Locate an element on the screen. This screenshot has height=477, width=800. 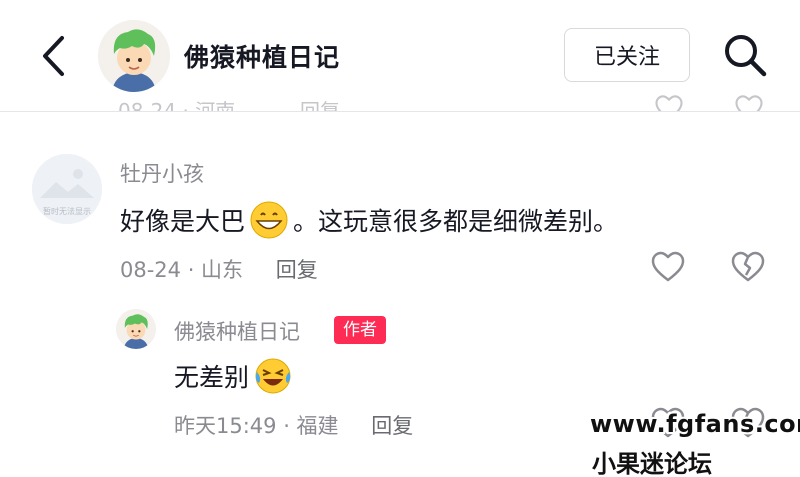
comment-meta: 08-24 · 山东 回复 is located at coordinates (219, 269).